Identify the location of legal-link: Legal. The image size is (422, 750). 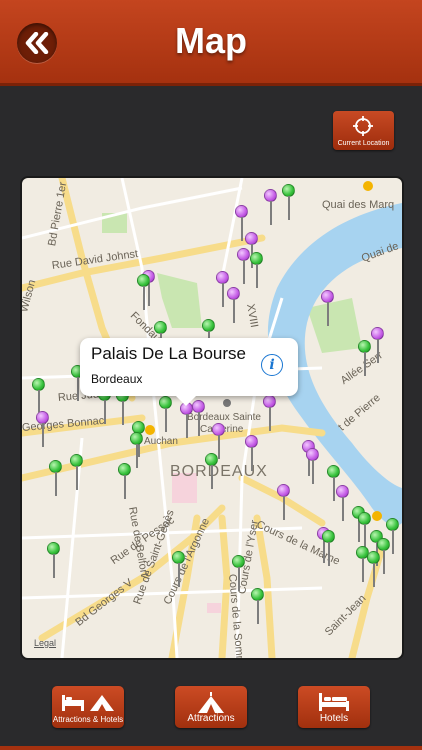
(45, 643).